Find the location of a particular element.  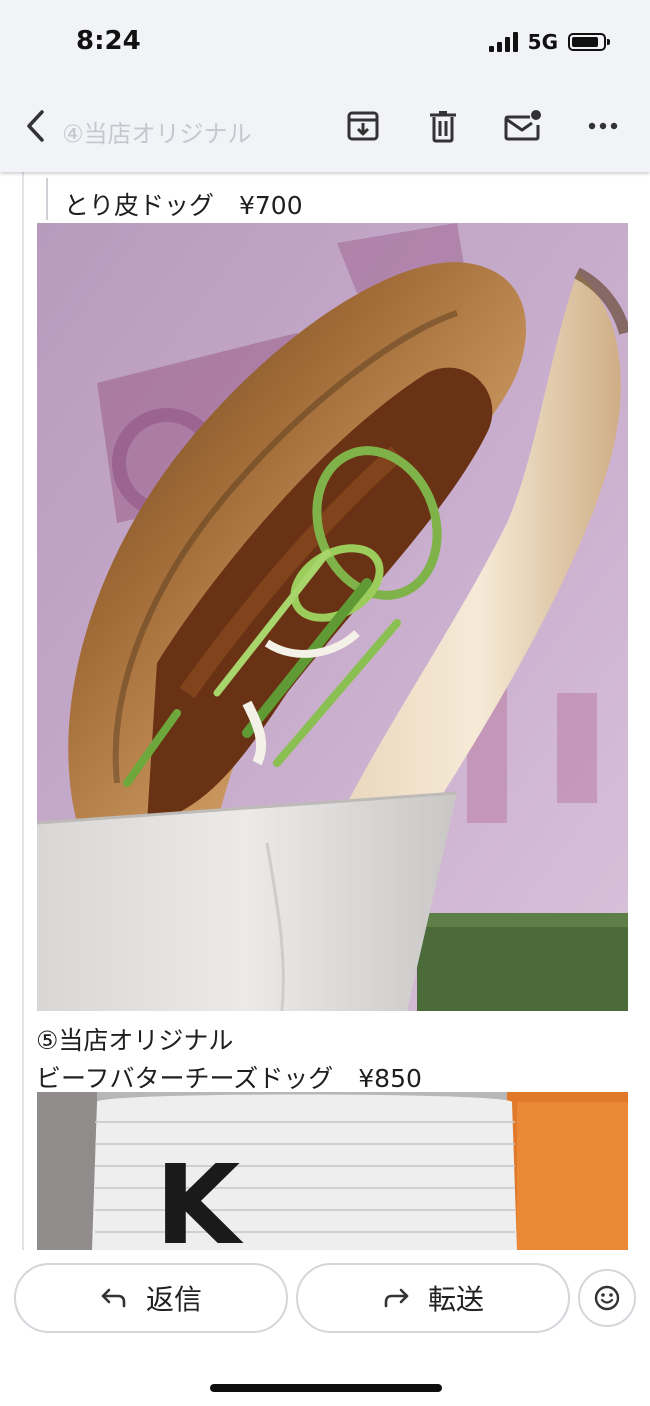

thread-divider is located at coordinates (23, 711).